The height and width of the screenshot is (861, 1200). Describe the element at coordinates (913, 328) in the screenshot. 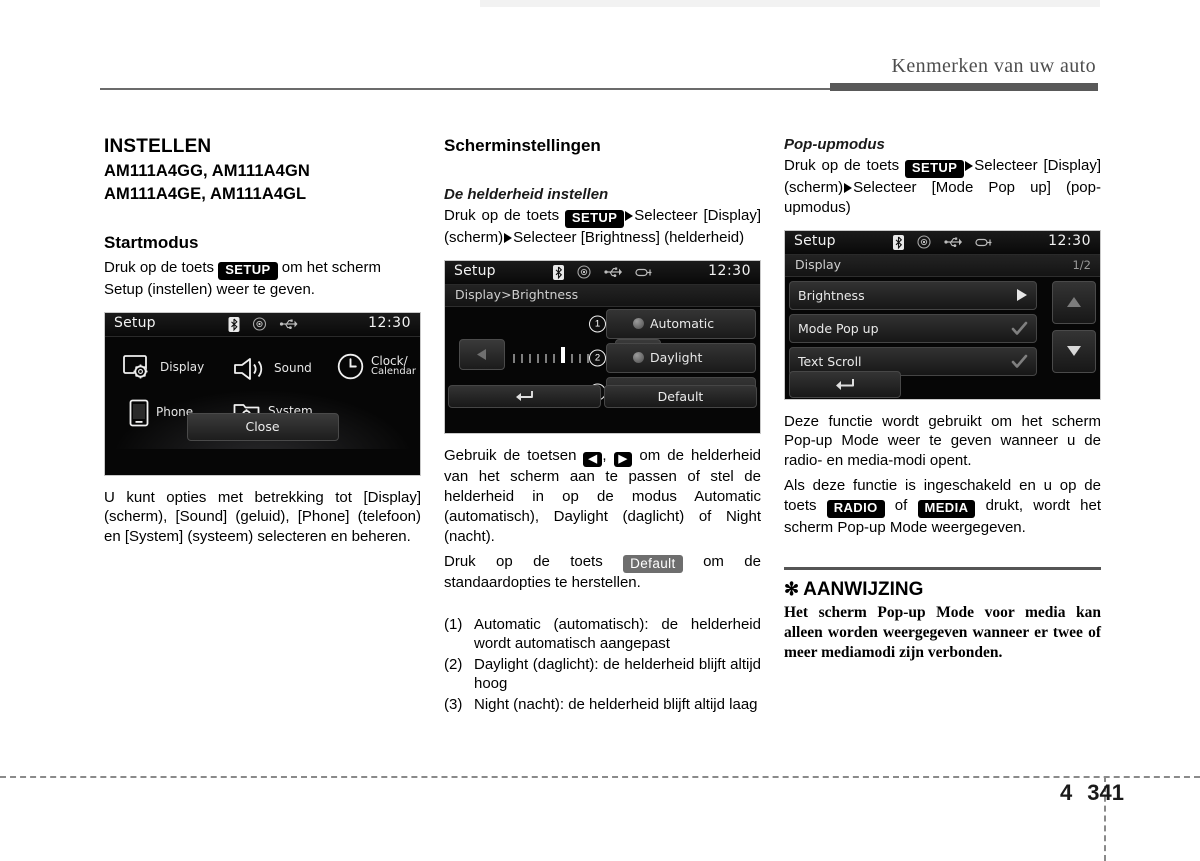

I see `list-row-mode-pop-up: Mode Pop up` at that location.